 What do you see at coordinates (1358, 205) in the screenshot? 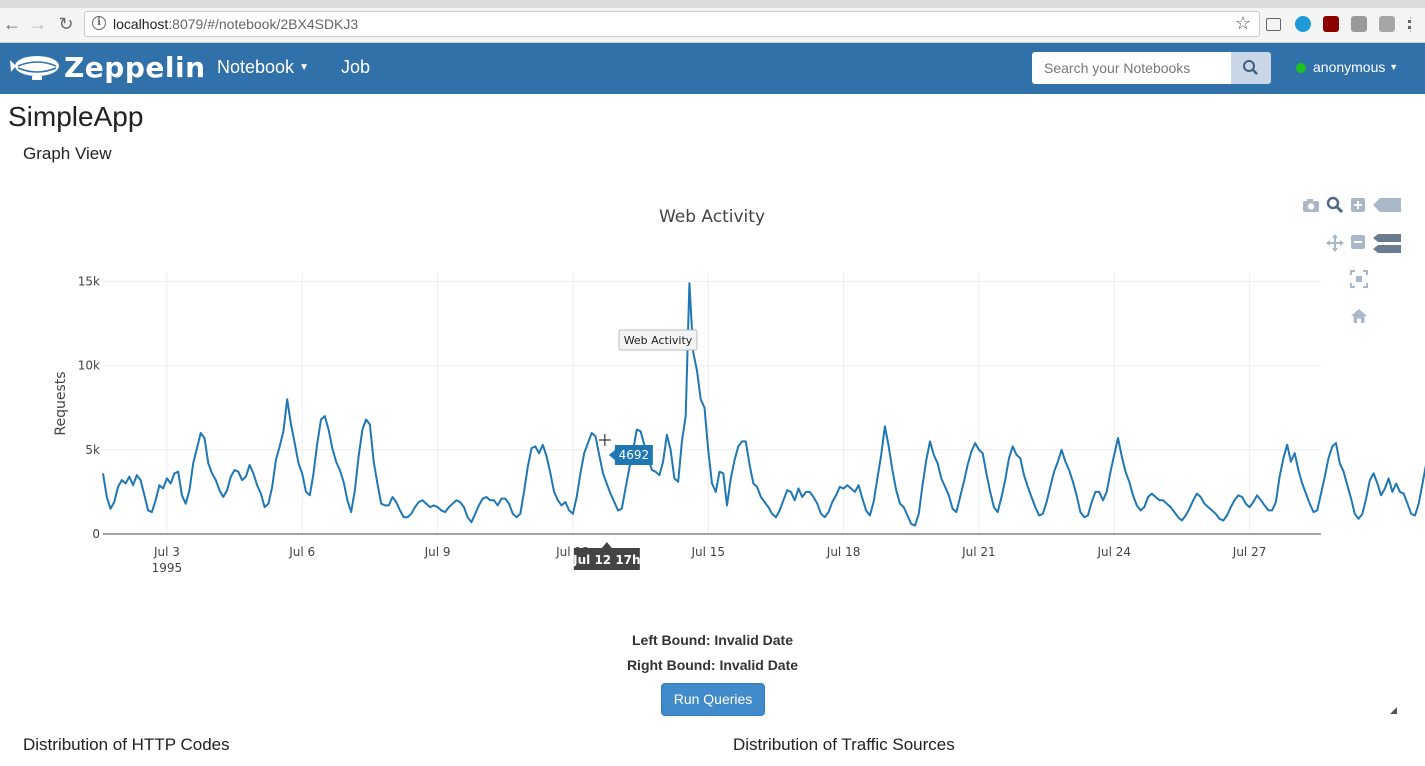
I see `zoom-in-icon` at bounding box center [1358, 205].